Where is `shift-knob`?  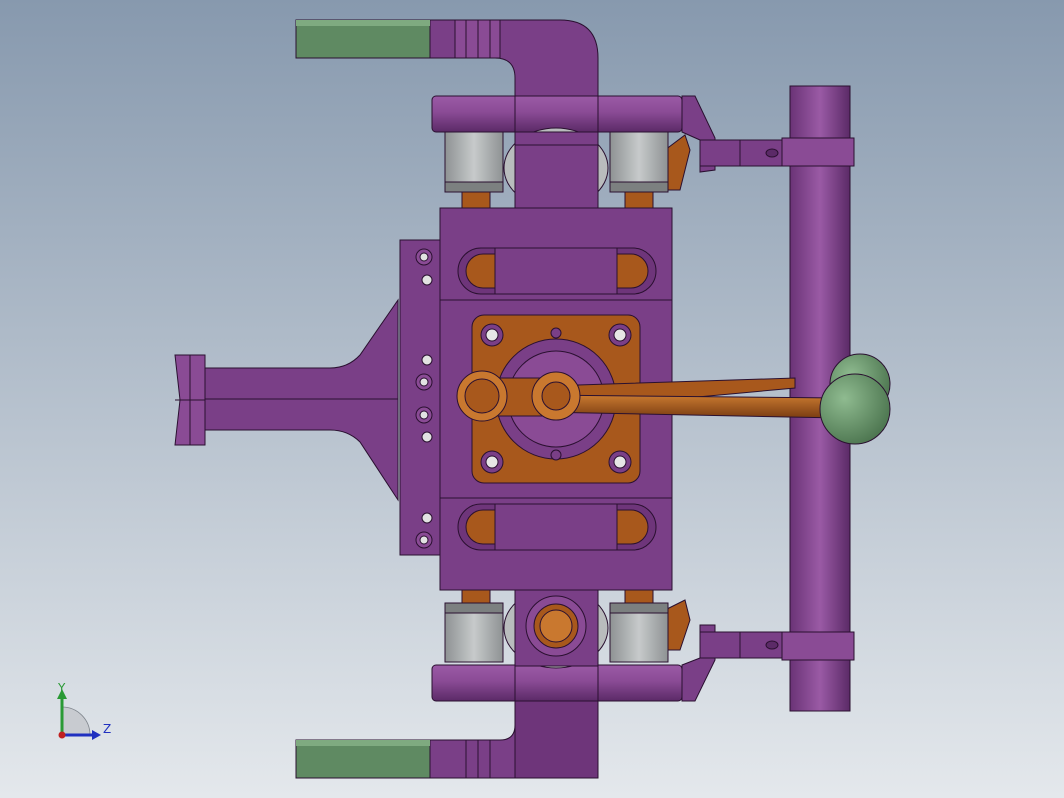
shift-knob is located at coordinates (855, 409).